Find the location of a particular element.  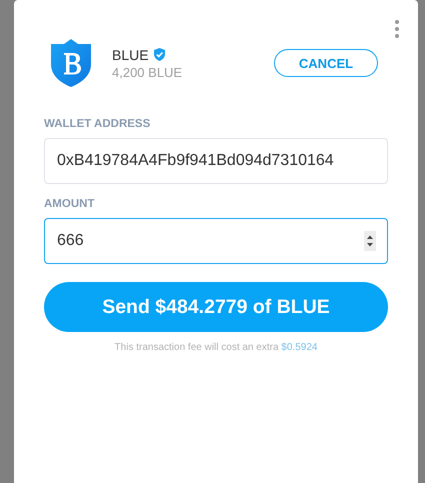

amount-field: 666 is located at coordinates (216, 241).